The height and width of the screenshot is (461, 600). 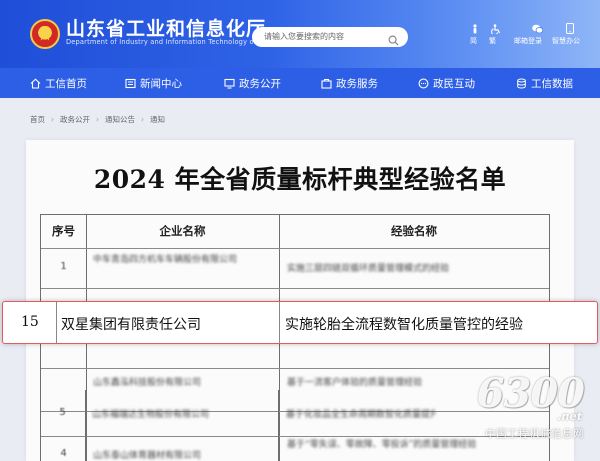 What do you see at coordinates (157, 119) in the screenshot?
I see `breadcrumb-current: 通知` at bounding box center [157, 119].